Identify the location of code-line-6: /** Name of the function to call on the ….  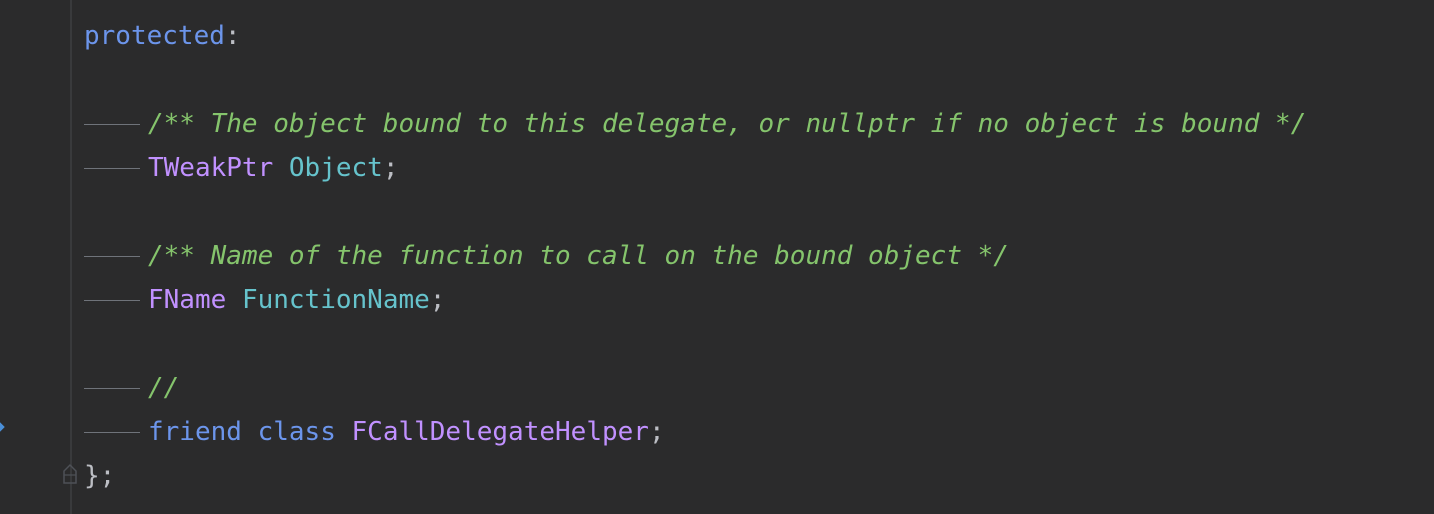
(695, 256).